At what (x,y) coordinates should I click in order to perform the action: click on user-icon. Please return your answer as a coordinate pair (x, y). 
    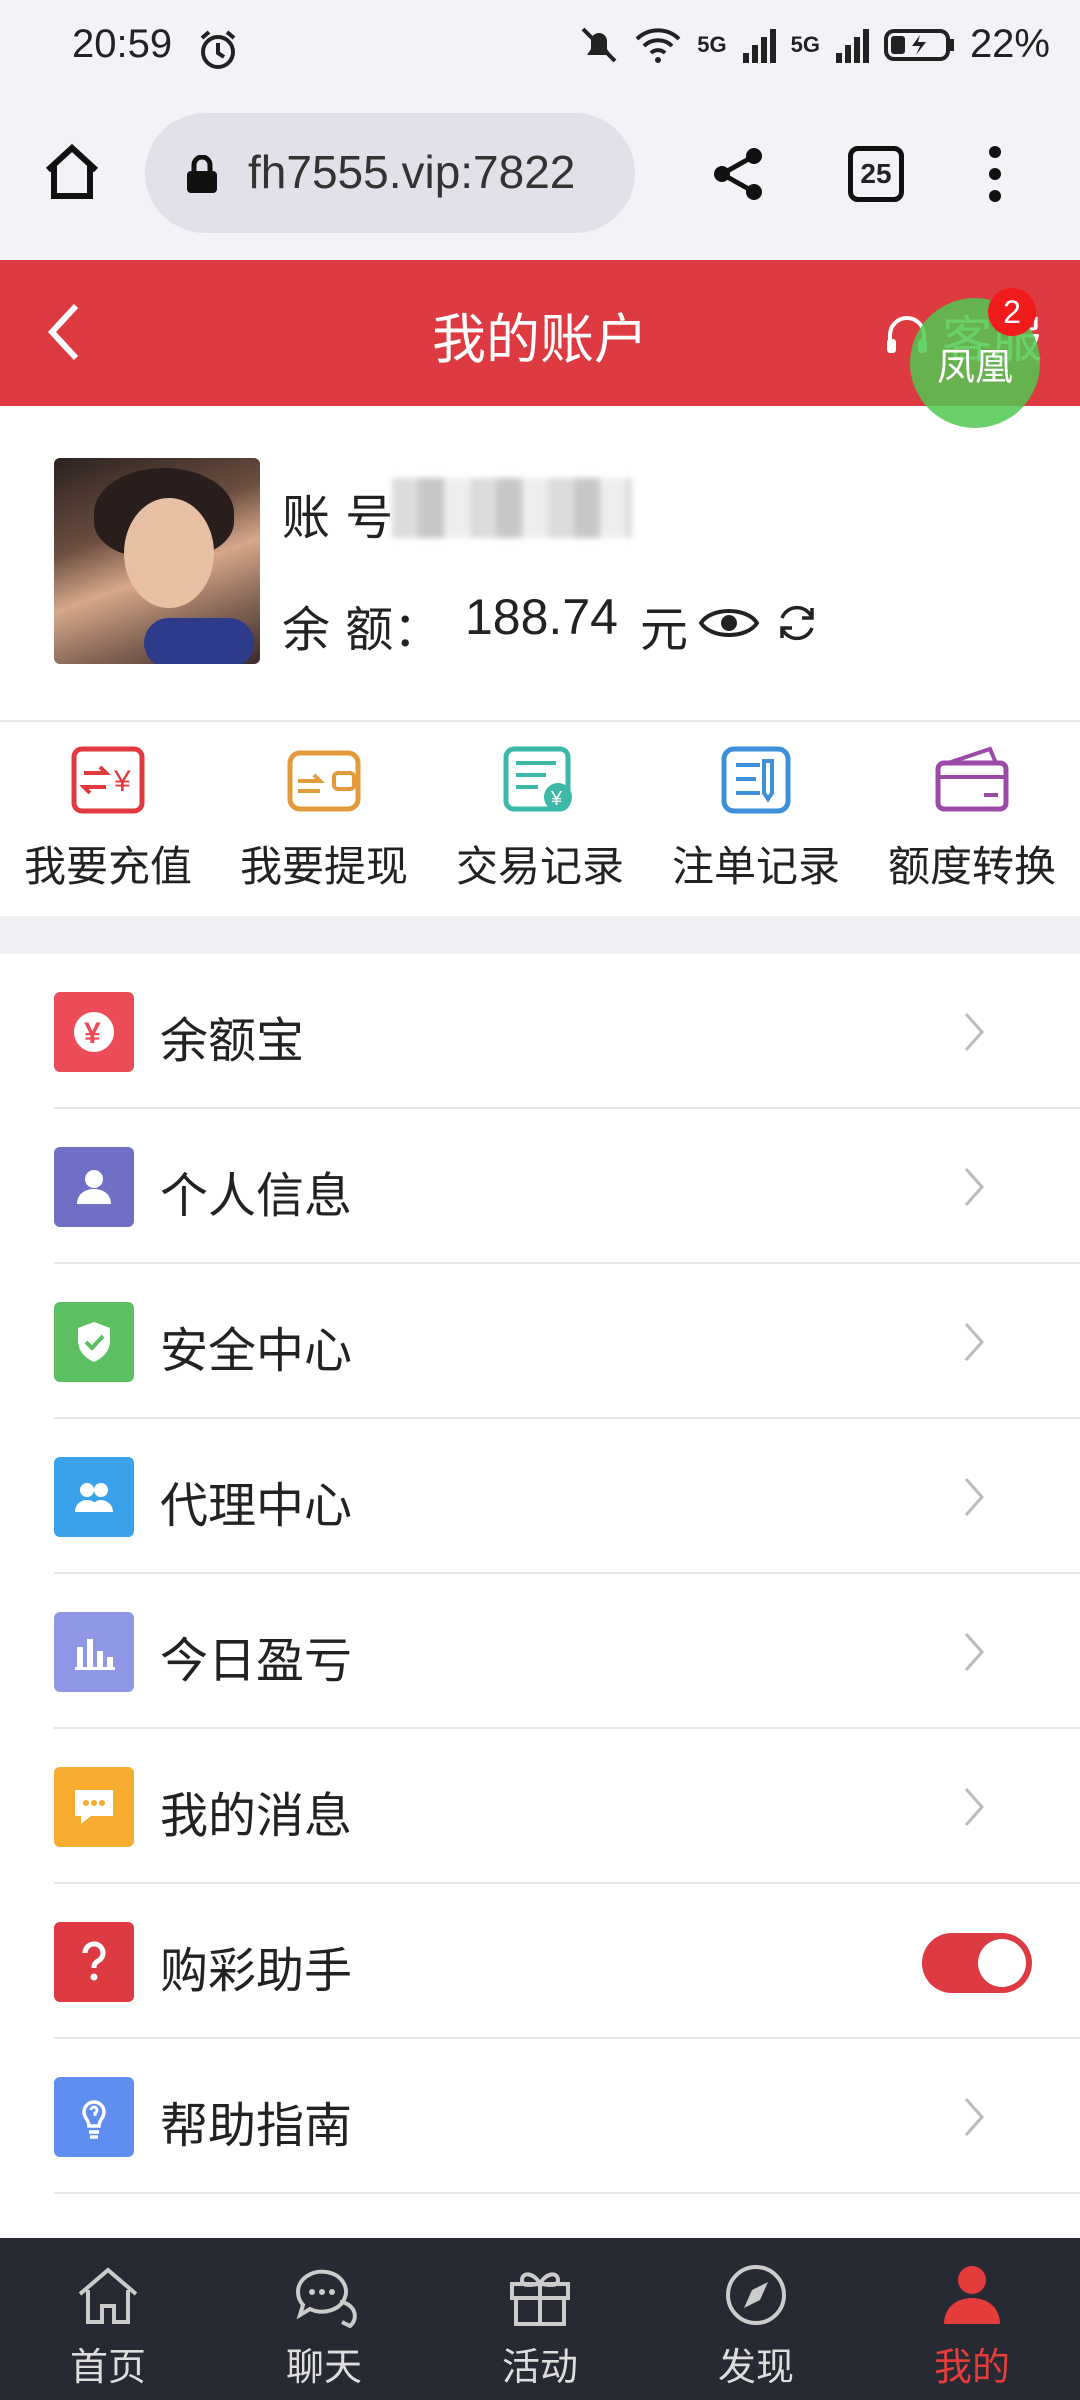
    Looking at the image, I should click on (972, 2295).